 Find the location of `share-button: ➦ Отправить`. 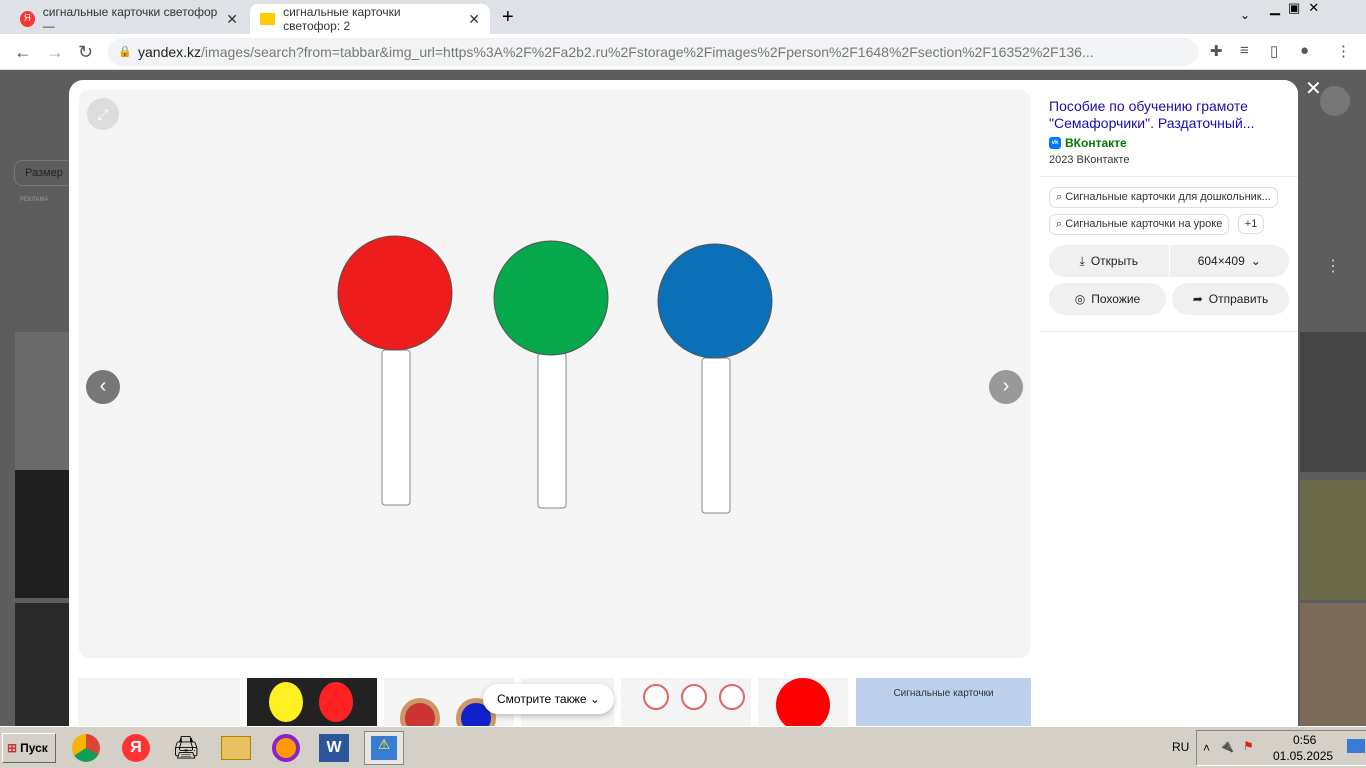

share-button: ➦ Отправить is located at coordinates (1230, 299).